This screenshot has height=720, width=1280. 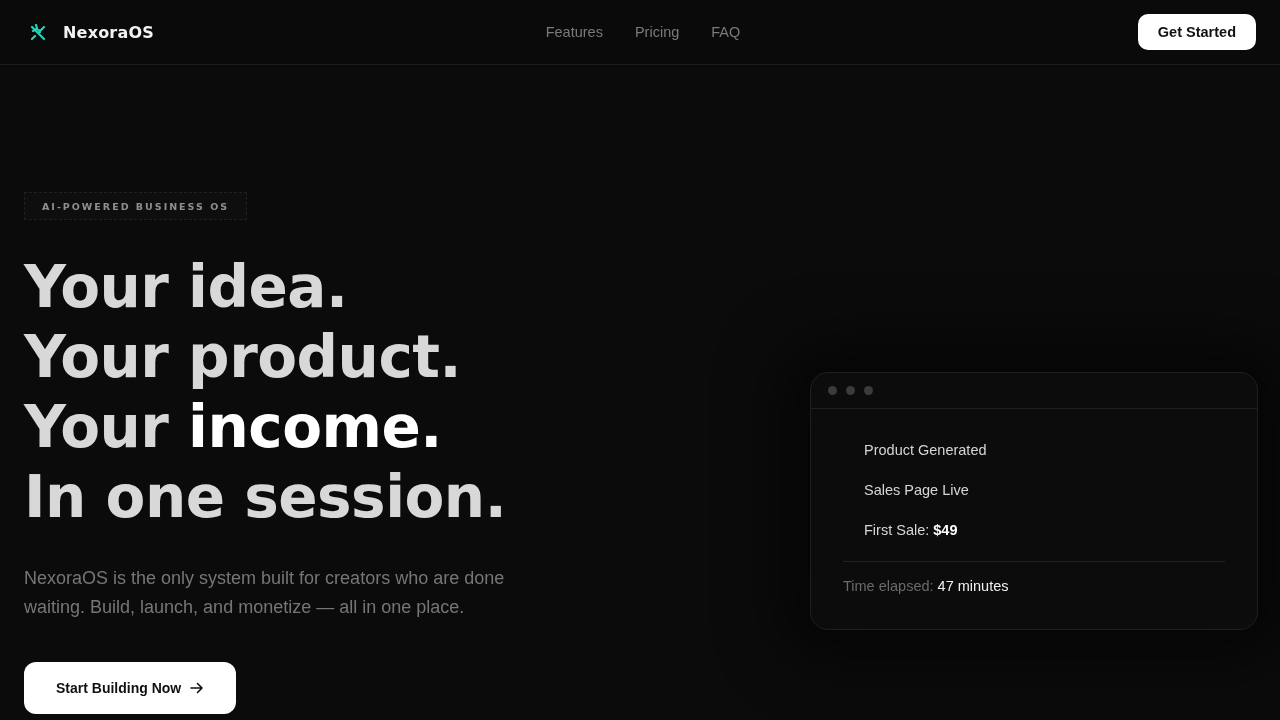 What do you see at coordinates (926, 586) in the screenshot?
I see `time-elapsed-text: Time elapsed: 47 minutes` at bounding box center [926, 586].